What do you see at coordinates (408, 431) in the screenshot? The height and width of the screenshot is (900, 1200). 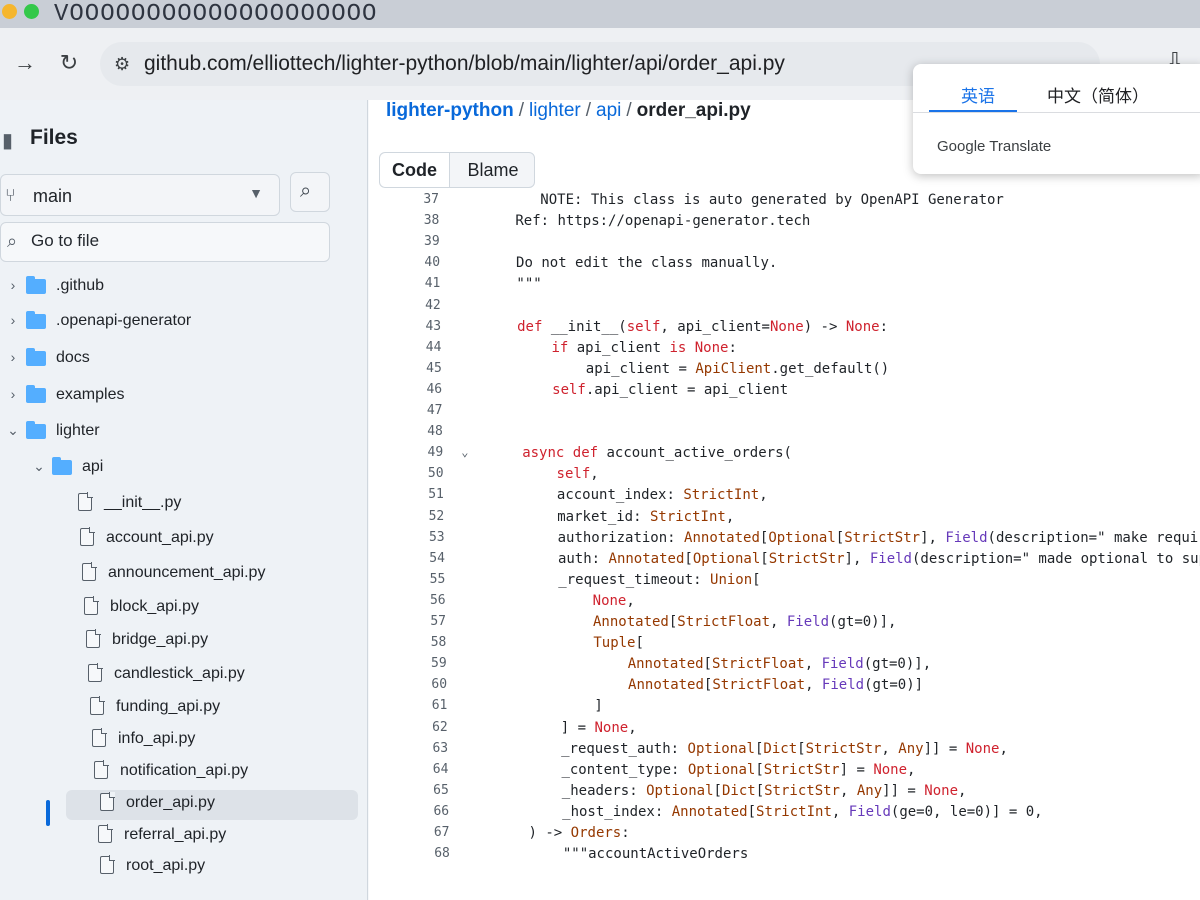 I see `line-number: 48` at bounding box center [408, 431].